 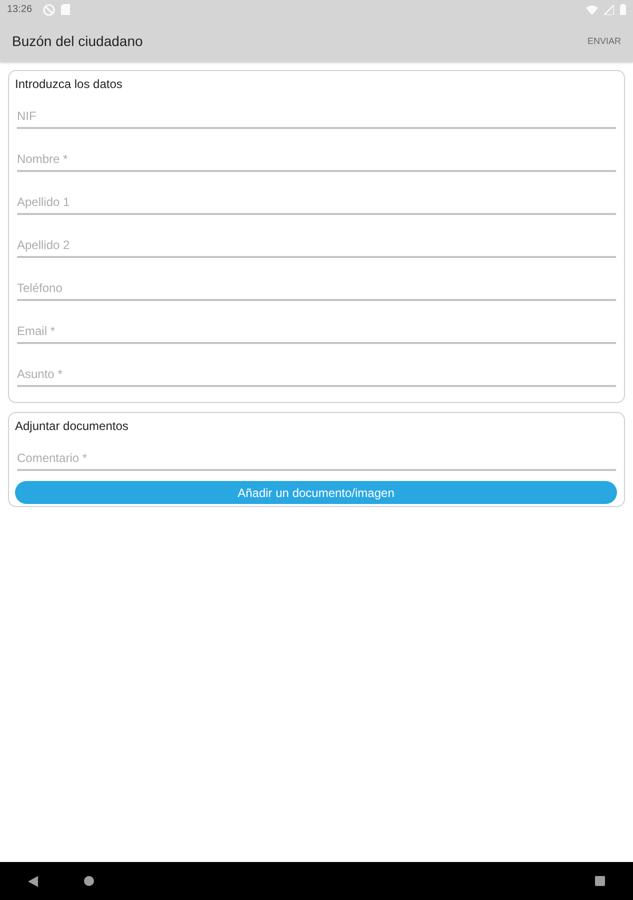 I want to click on status-time: 13:26, so click(x=19, y=9).